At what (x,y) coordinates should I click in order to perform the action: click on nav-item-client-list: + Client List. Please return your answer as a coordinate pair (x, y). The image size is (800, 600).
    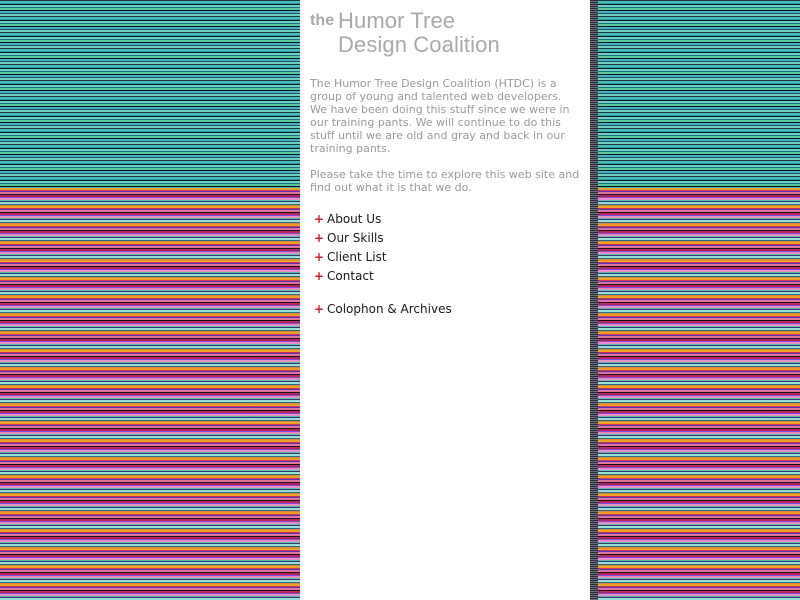
    Looking at the image, I should click on (350, 257).